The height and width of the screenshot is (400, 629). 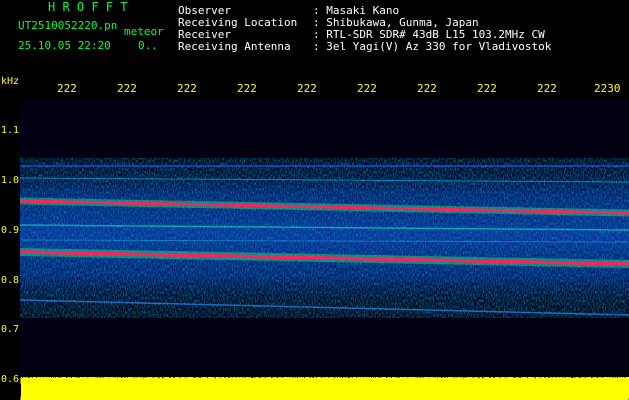 I want to click on y-tick-label: 0.8, so click(x=10, y=280).